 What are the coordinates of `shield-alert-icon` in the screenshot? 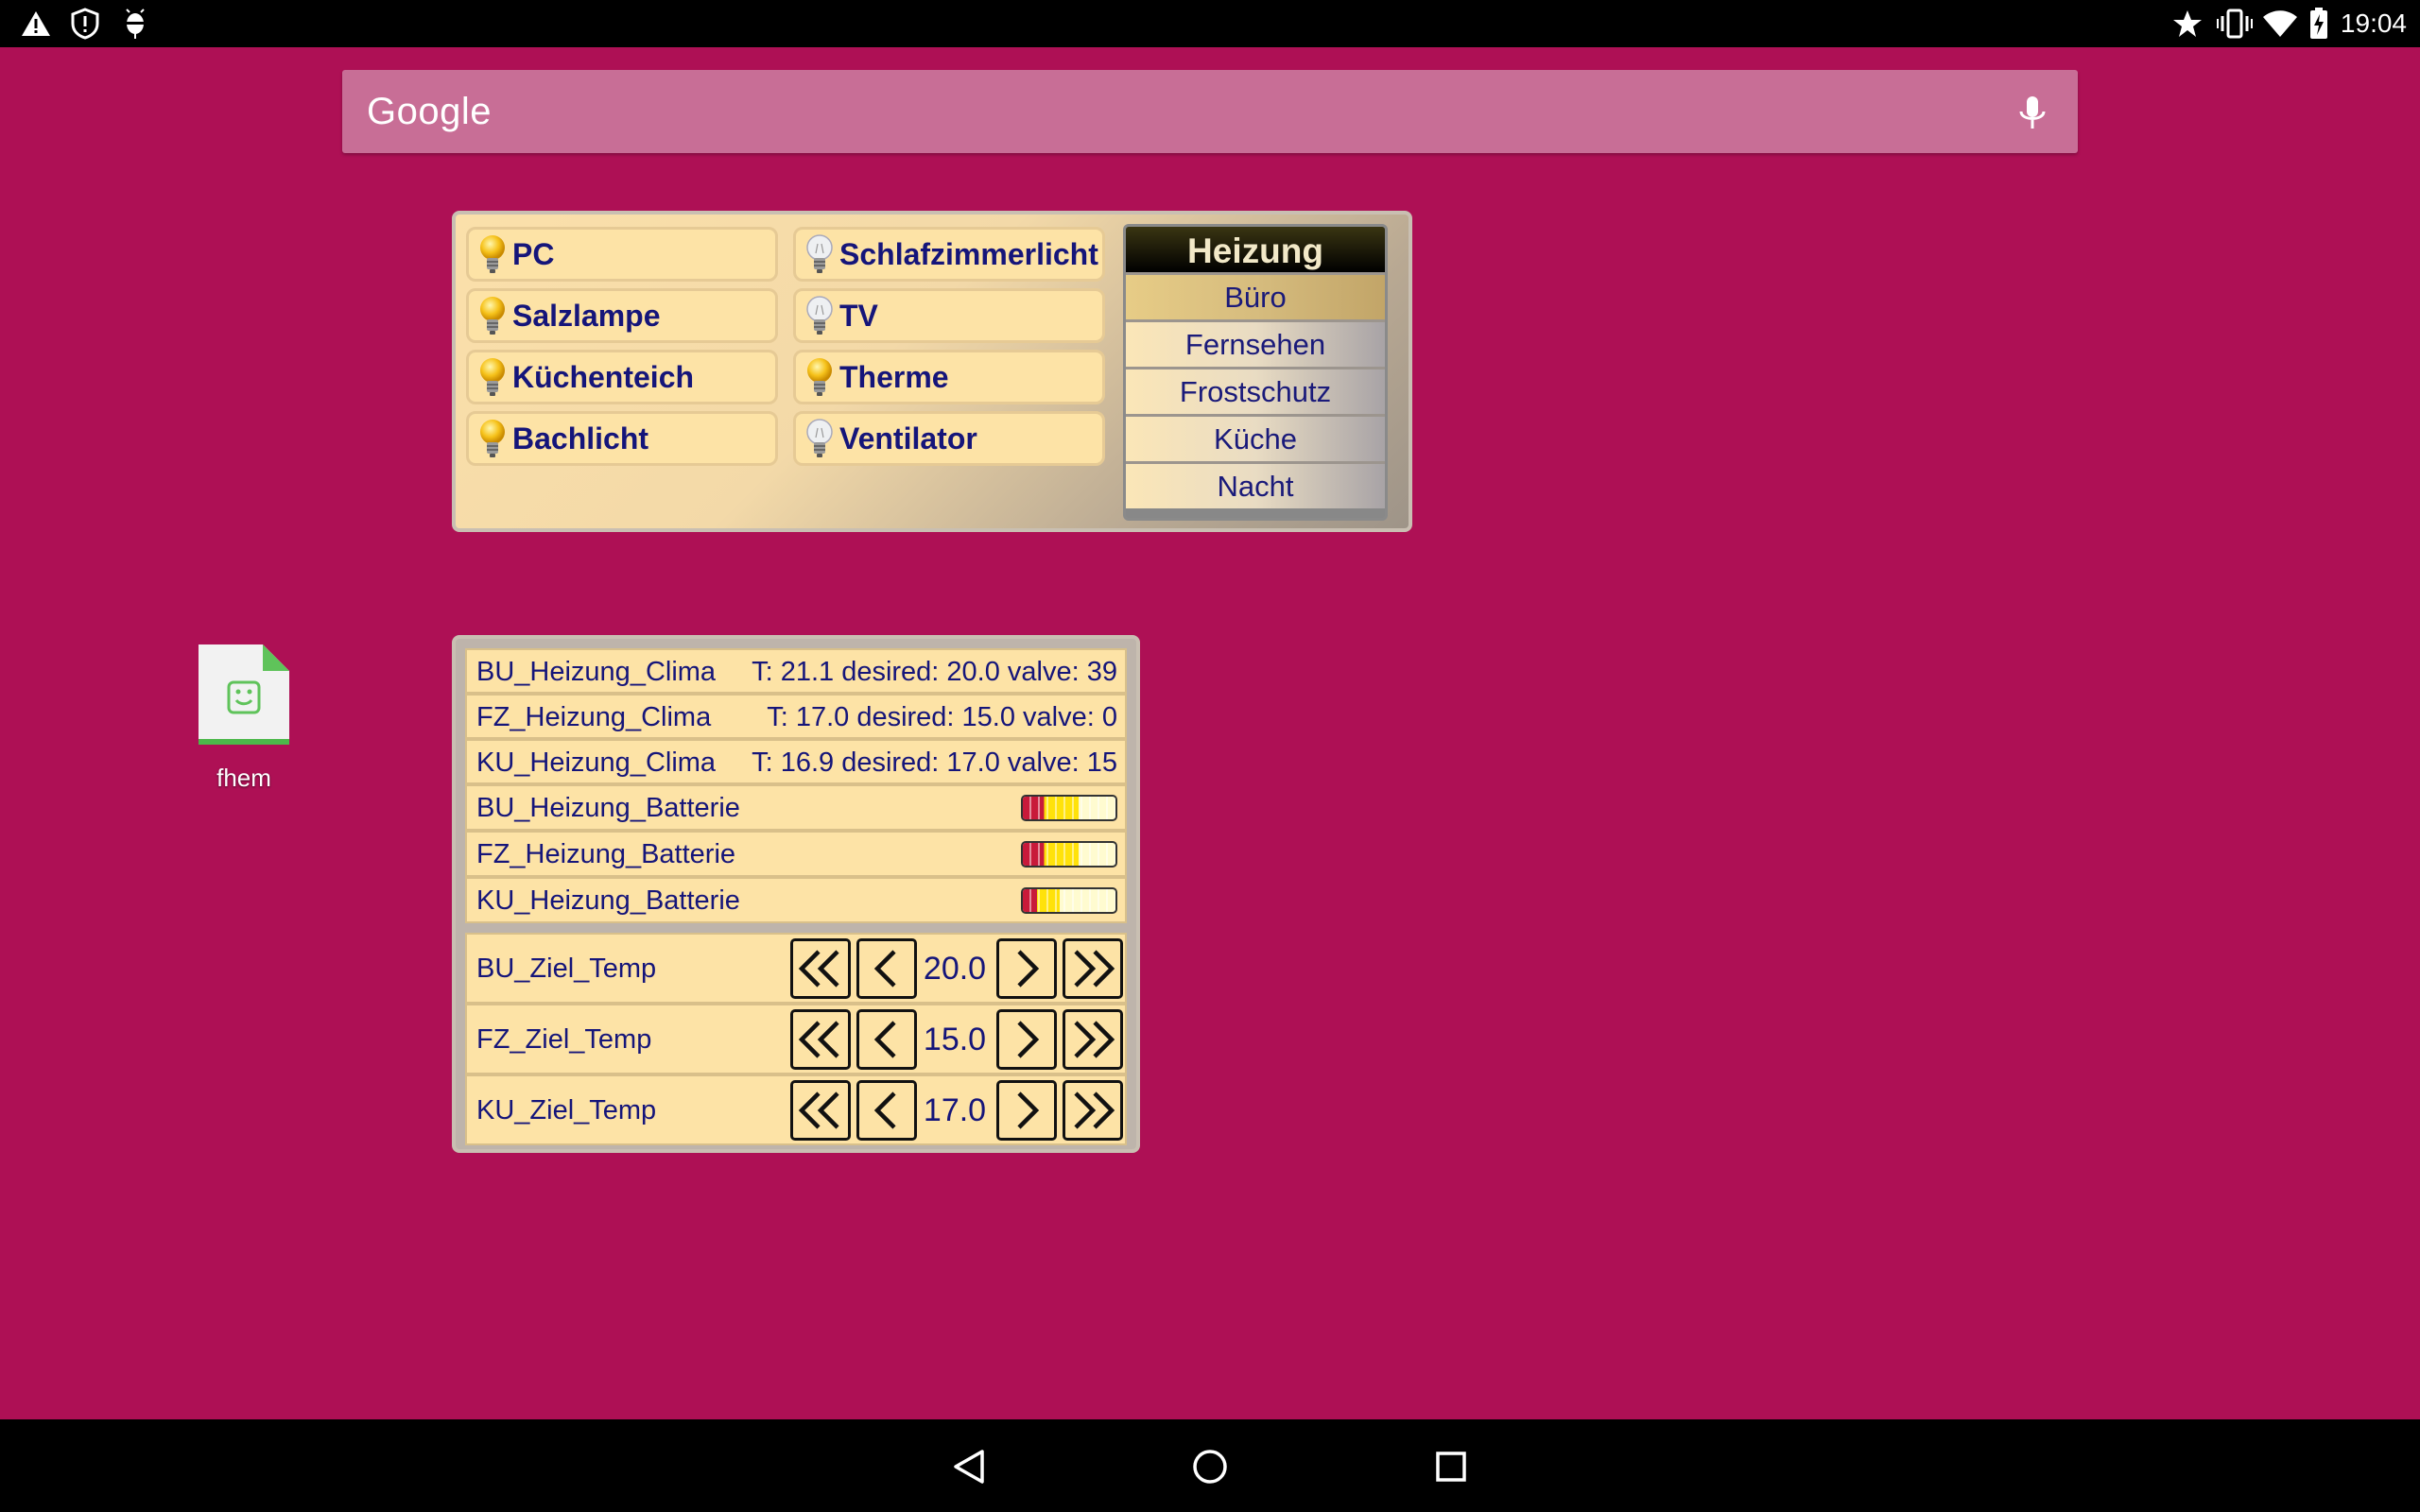 It's located at (85, 24).